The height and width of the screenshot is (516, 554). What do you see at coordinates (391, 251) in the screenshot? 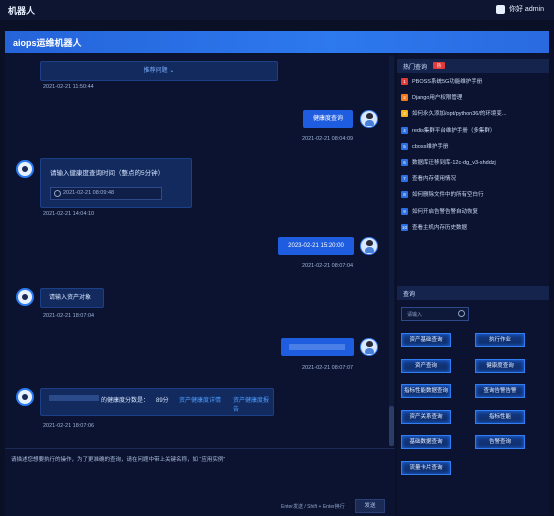
I see `chat-scrollbar` at bounding box center [391, 251].